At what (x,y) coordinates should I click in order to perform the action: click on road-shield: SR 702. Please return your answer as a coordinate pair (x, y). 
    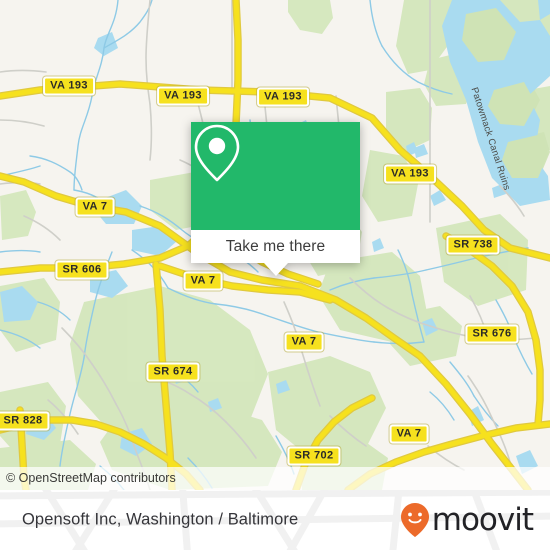
    Looking at the image, I should click on (314, 456).